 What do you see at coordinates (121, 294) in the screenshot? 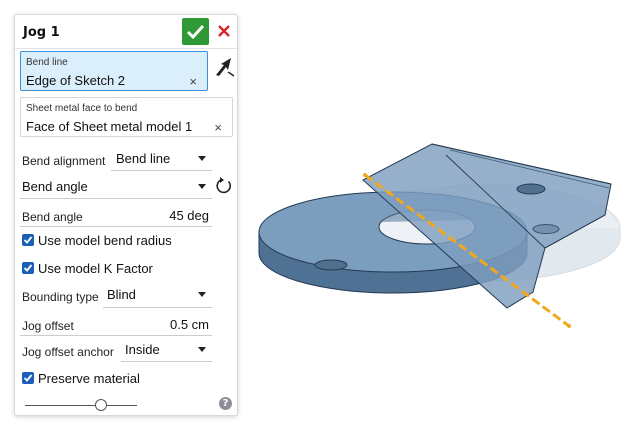
I see `bounding-type-value: Blind` at bounding box center [121, 294].